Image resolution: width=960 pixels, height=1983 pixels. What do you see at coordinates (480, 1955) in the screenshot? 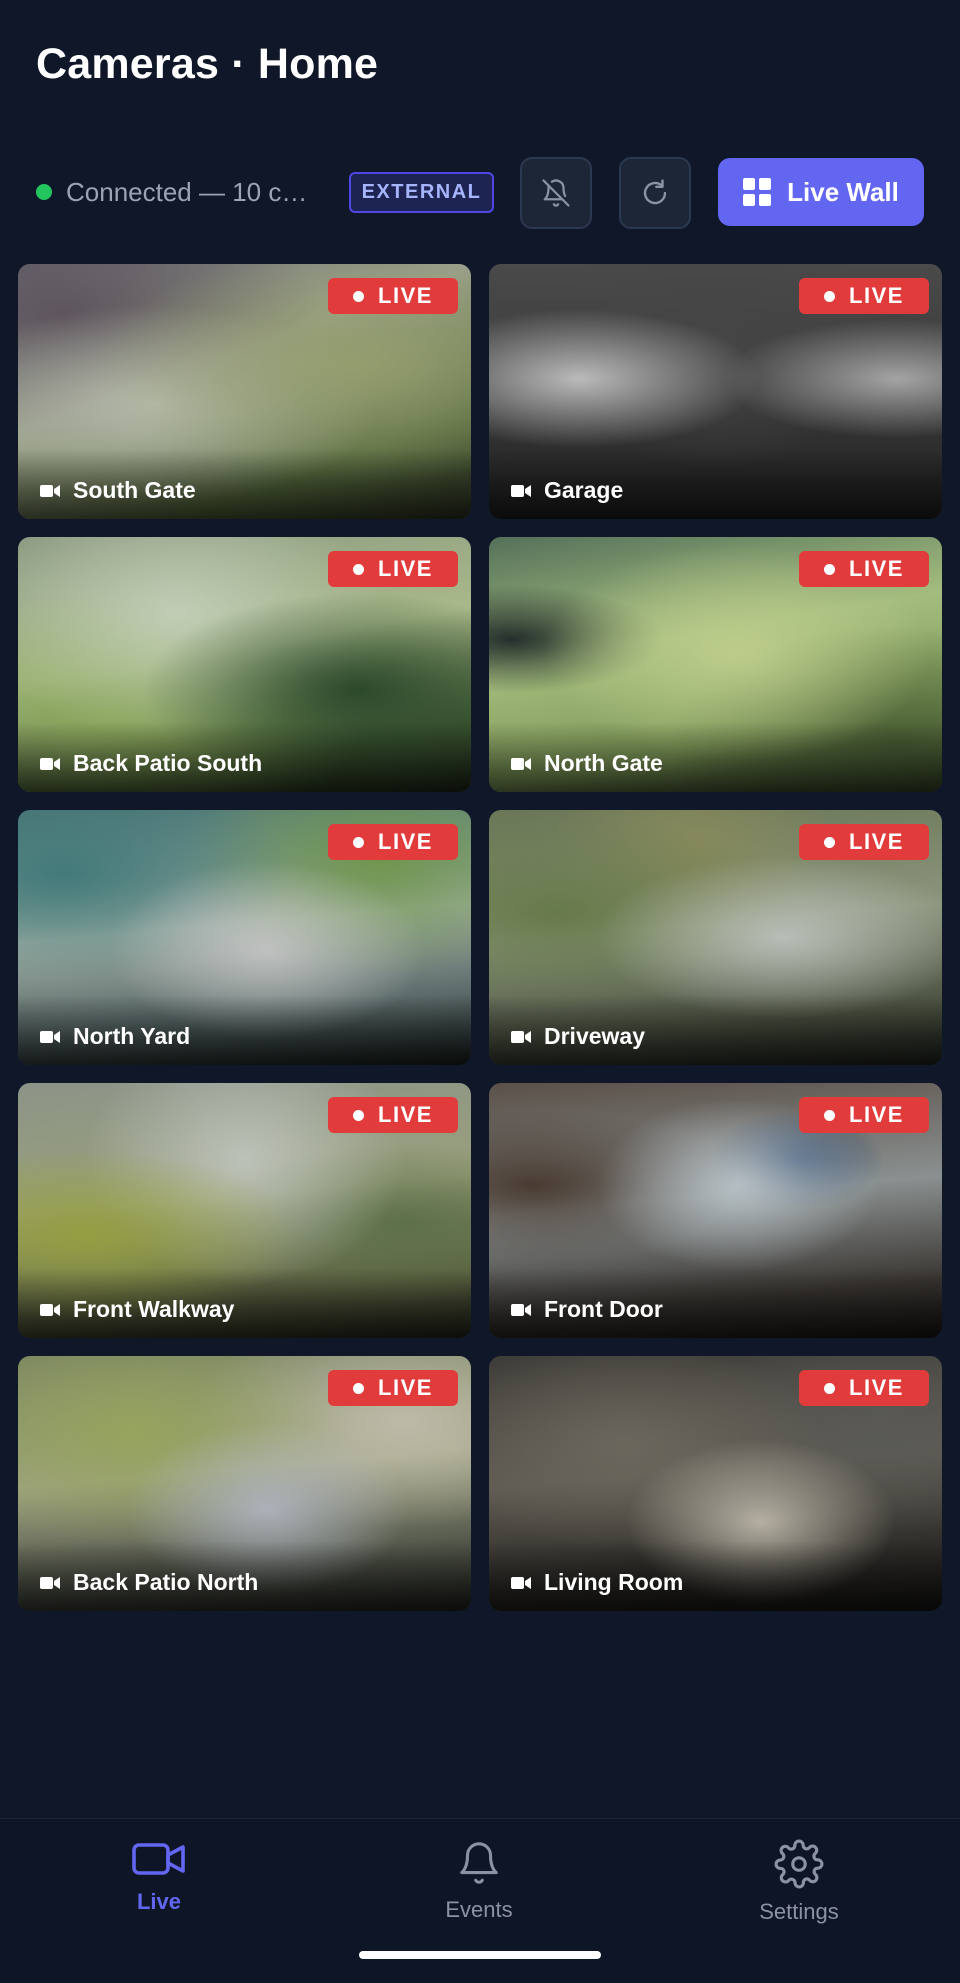
I see `home-indicator` at bounding box center [480, 1955].